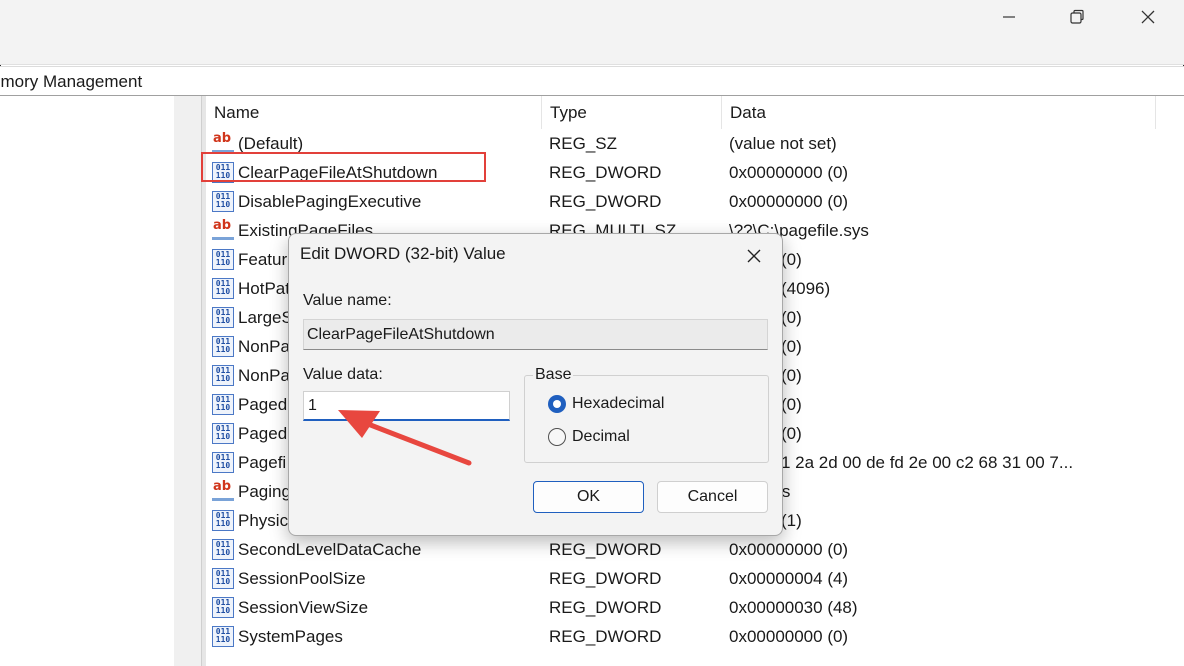  Describe the element at coordinates (557, 404) in the screenshot. I see `hexadecimal-radio` at that location.